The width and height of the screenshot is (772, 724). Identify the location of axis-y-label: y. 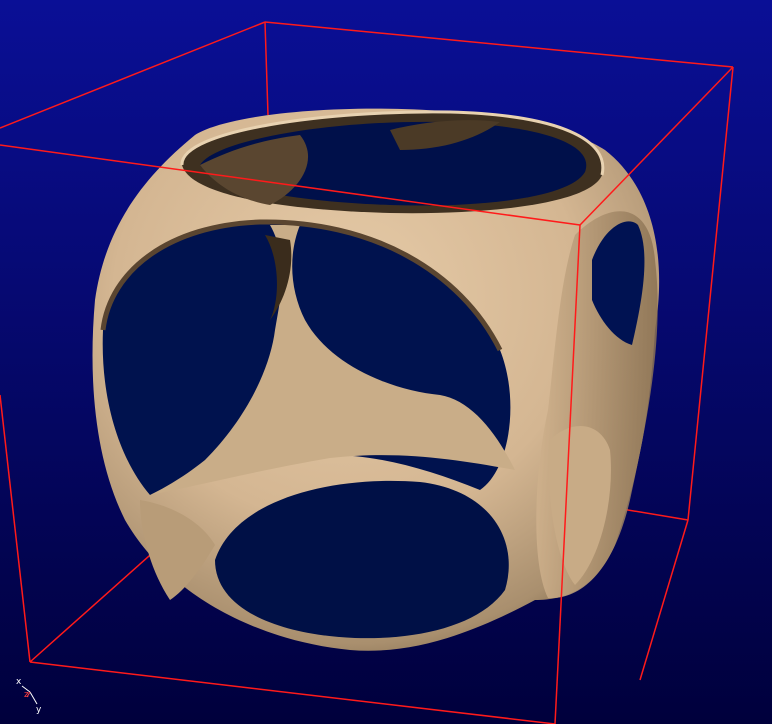
(39, 710).